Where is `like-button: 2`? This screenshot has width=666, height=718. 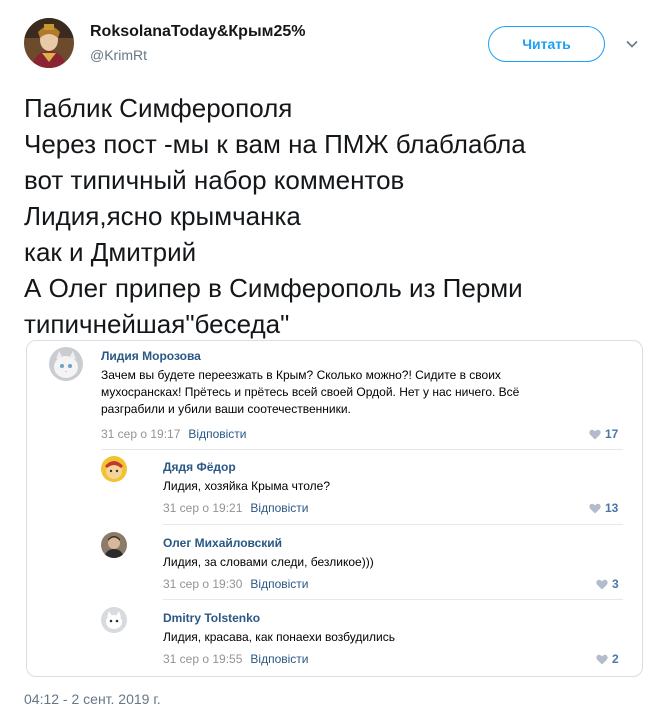 like-button: 2 is located at coordinates (607, 659).